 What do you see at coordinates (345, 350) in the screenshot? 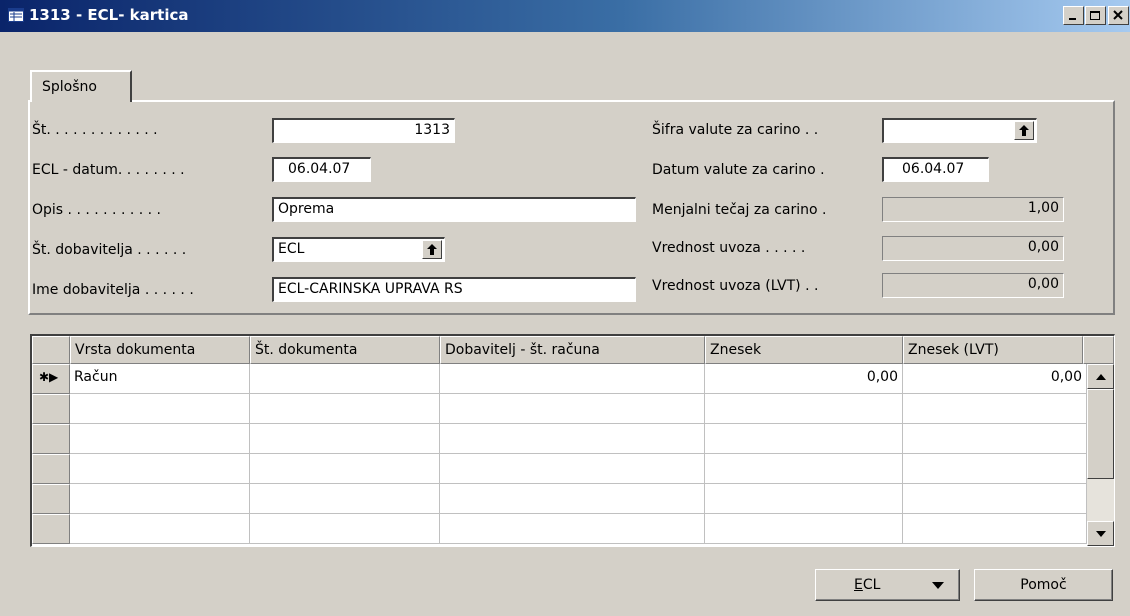
I see `col-header-st-dokumenta: Št. dokumenta` at bounding box center [345, 350].